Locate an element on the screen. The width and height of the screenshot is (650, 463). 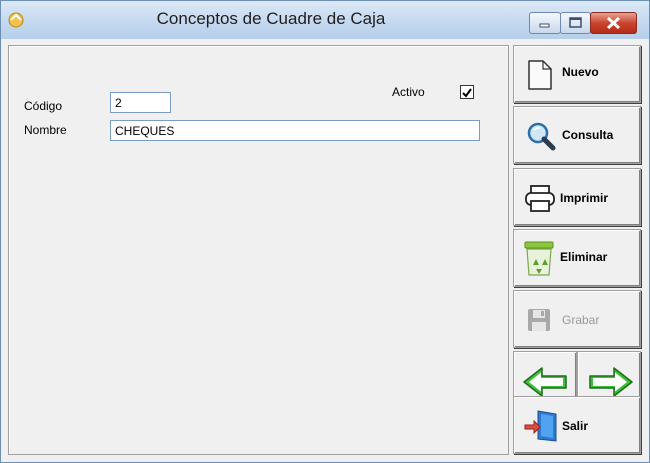
close-icon is located at coordinates (613, 23).